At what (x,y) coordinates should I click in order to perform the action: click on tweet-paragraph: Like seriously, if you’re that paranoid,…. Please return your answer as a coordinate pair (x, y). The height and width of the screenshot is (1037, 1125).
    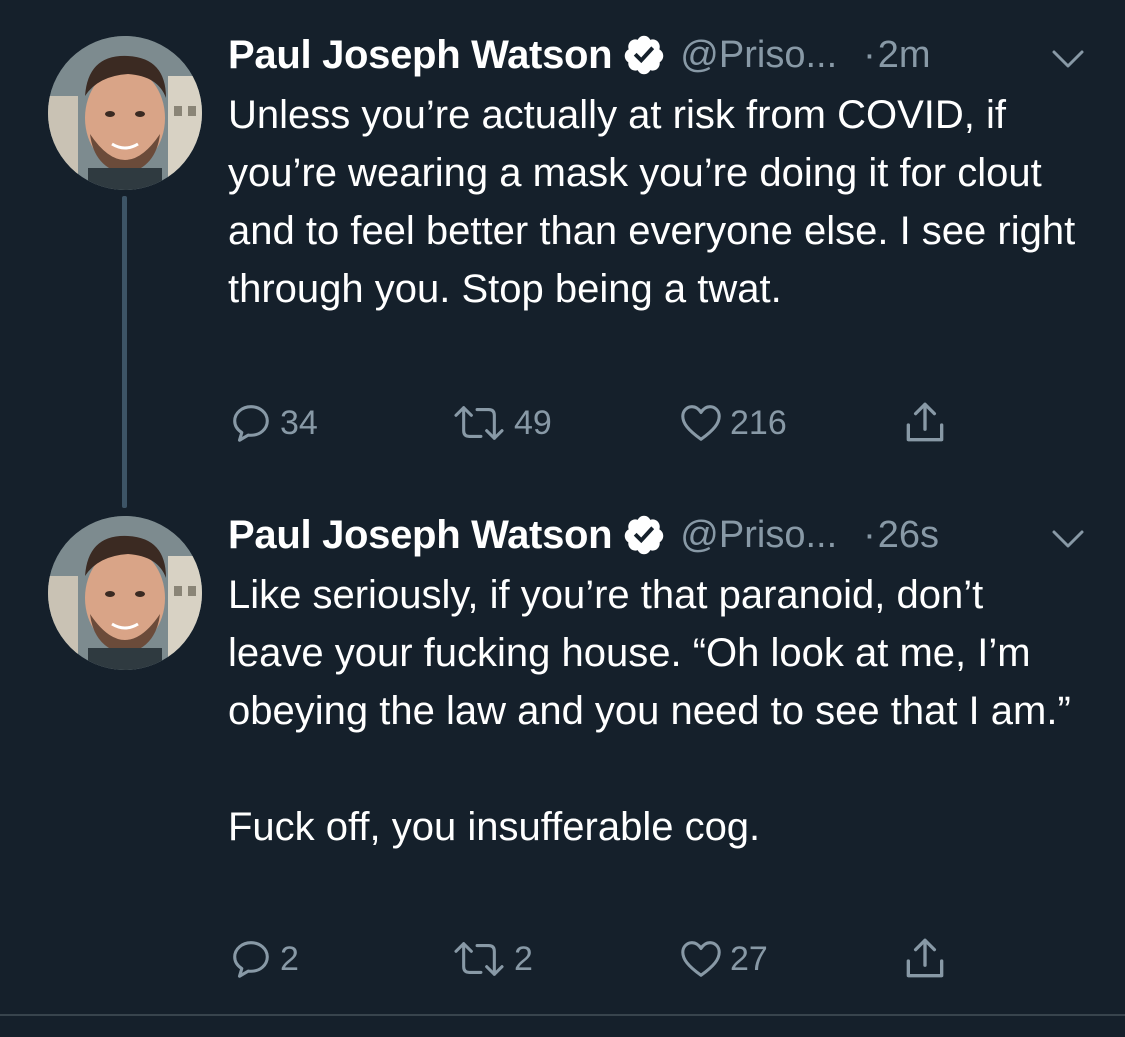
    Looking at the image, I should click on (649, 653).